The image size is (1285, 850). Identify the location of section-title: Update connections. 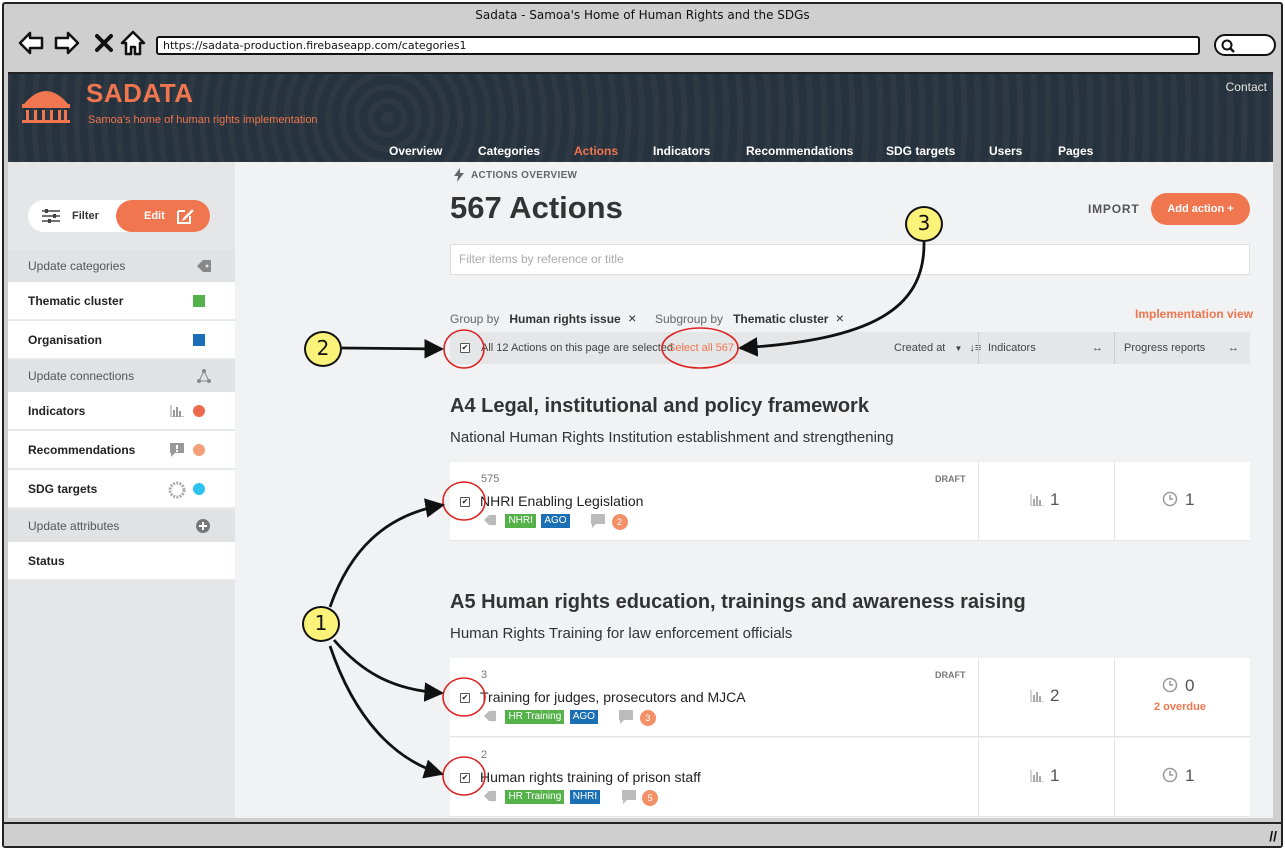
(81, 376).